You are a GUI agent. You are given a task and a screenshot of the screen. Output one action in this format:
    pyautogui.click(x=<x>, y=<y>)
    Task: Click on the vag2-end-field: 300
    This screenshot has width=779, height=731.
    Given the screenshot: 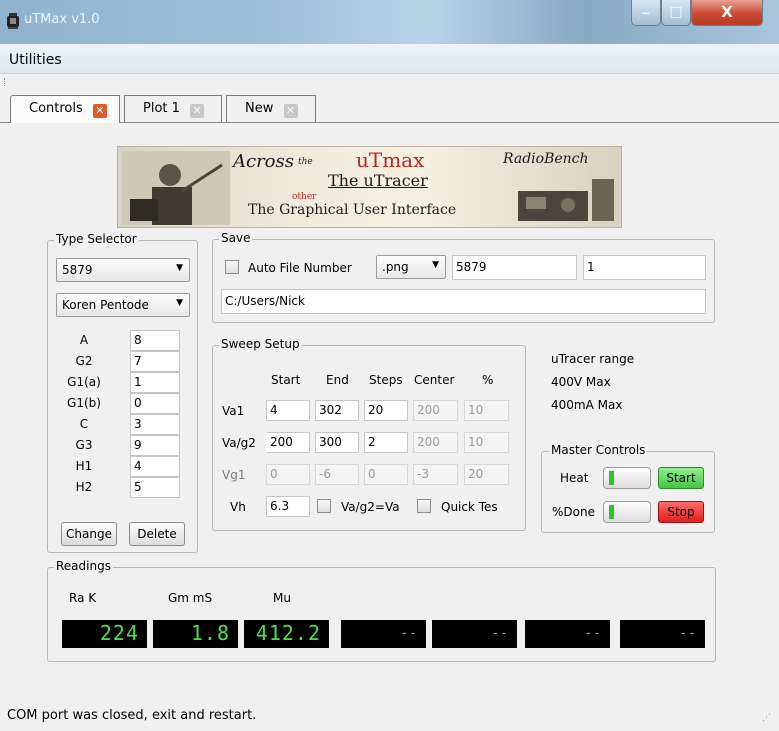 What is the action you would take?
    pyautogui.click(x=337, y=442)
    